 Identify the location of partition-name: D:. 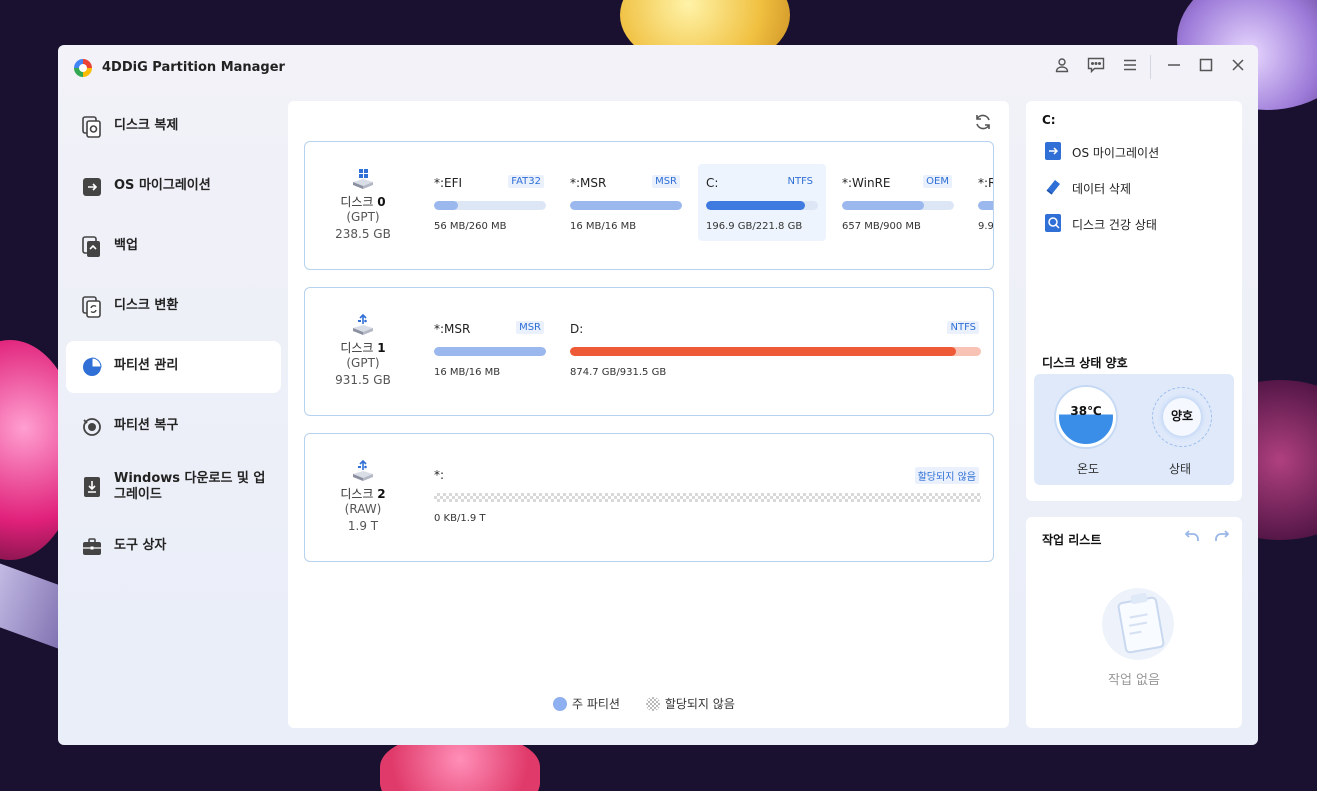
(577, 329).